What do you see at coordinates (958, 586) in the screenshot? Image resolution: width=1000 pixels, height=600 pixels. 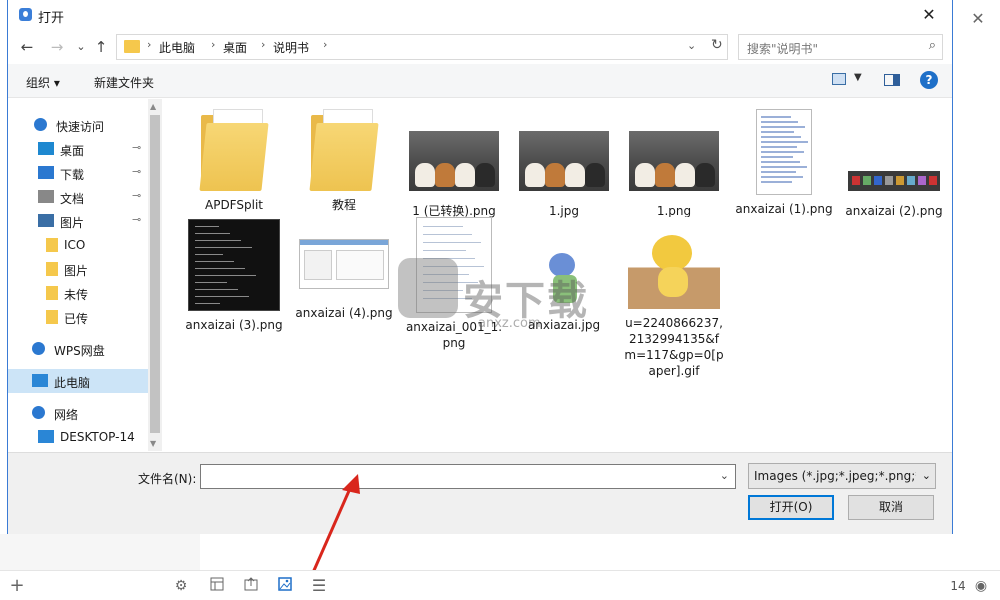 I see `page-count: 14` at bounding box center [958, 586].